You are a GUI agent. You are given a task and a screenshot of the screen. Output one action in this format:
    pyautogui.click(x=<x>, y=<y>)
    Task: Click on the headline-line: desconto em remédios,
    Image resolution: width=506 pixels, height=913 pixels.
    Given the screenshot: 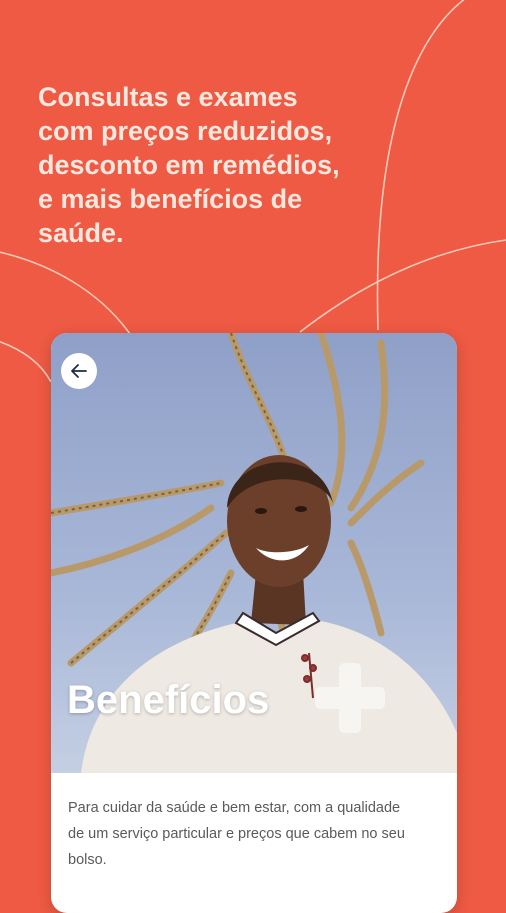 What is the action you would take?
    pyautogui.click(x=189, y=165)
    